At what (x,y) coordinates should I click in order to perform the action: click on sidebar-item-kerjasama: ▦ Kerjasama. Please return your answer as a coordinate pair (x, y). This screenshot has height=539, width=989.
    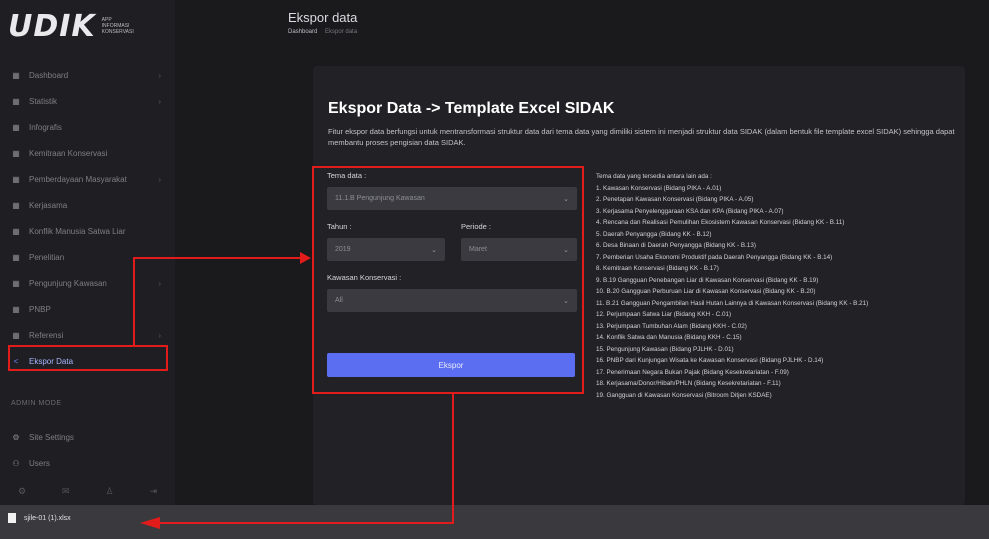
    Looking at the image, I should click on (87, 205).